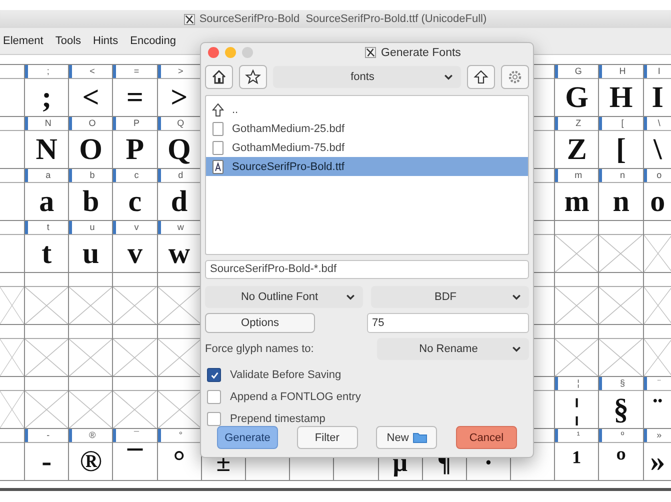 The width and height of the screenshot is (671, 502). I want to click on glyph-label: ®, so click(90, 435).